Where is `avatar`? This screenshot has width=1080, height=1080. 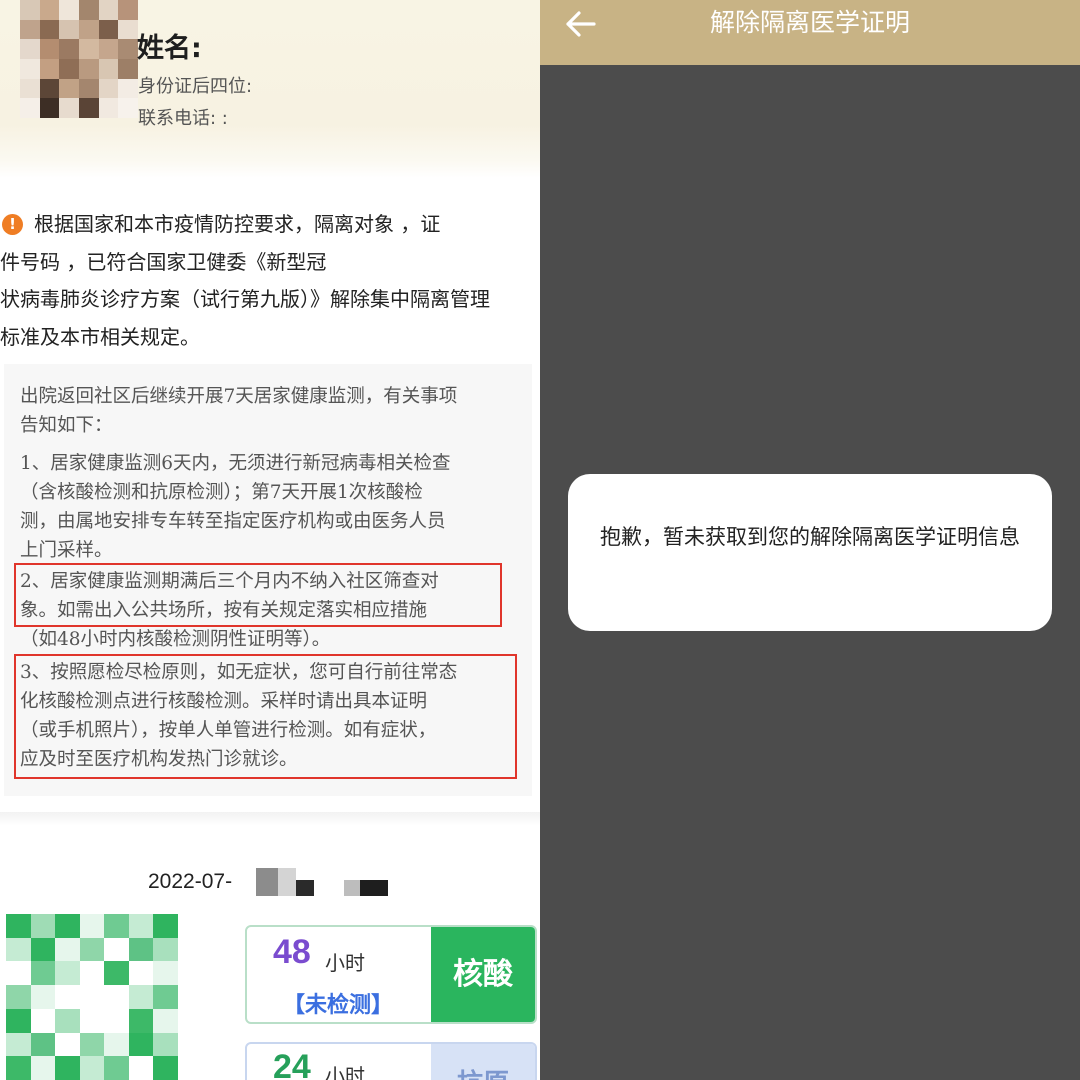
avatar is located at coordinates (79, 59).